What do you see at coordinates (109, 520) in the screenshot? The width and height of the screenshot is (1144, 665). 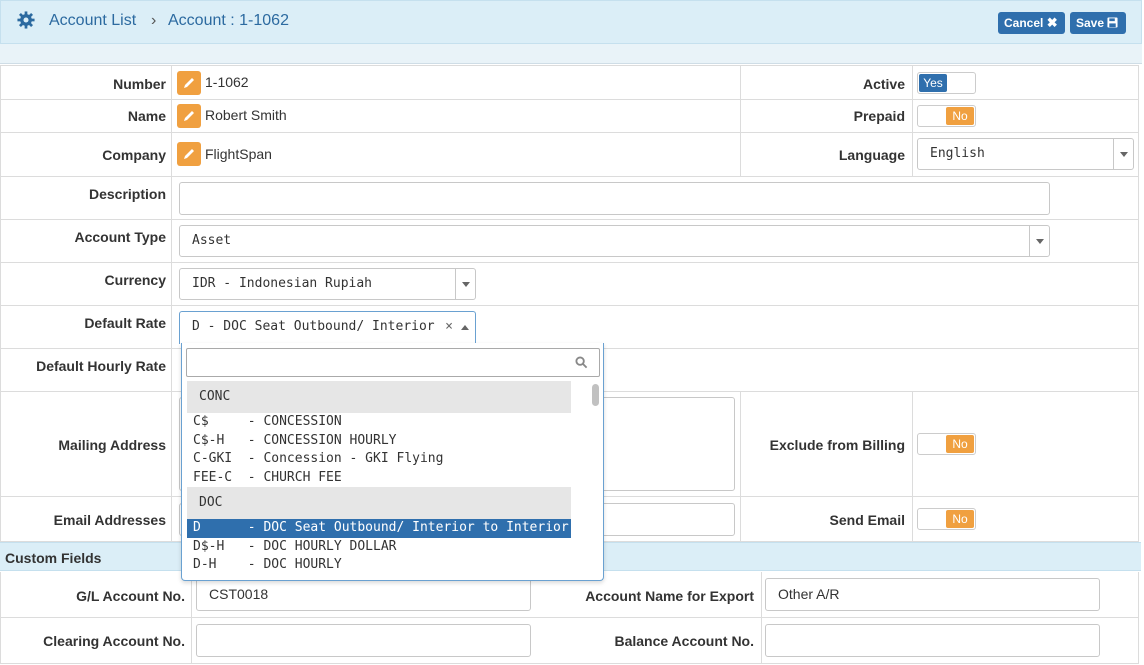 I see `email-addresses-label: Email Addresses` at bounding box center [109, 520].